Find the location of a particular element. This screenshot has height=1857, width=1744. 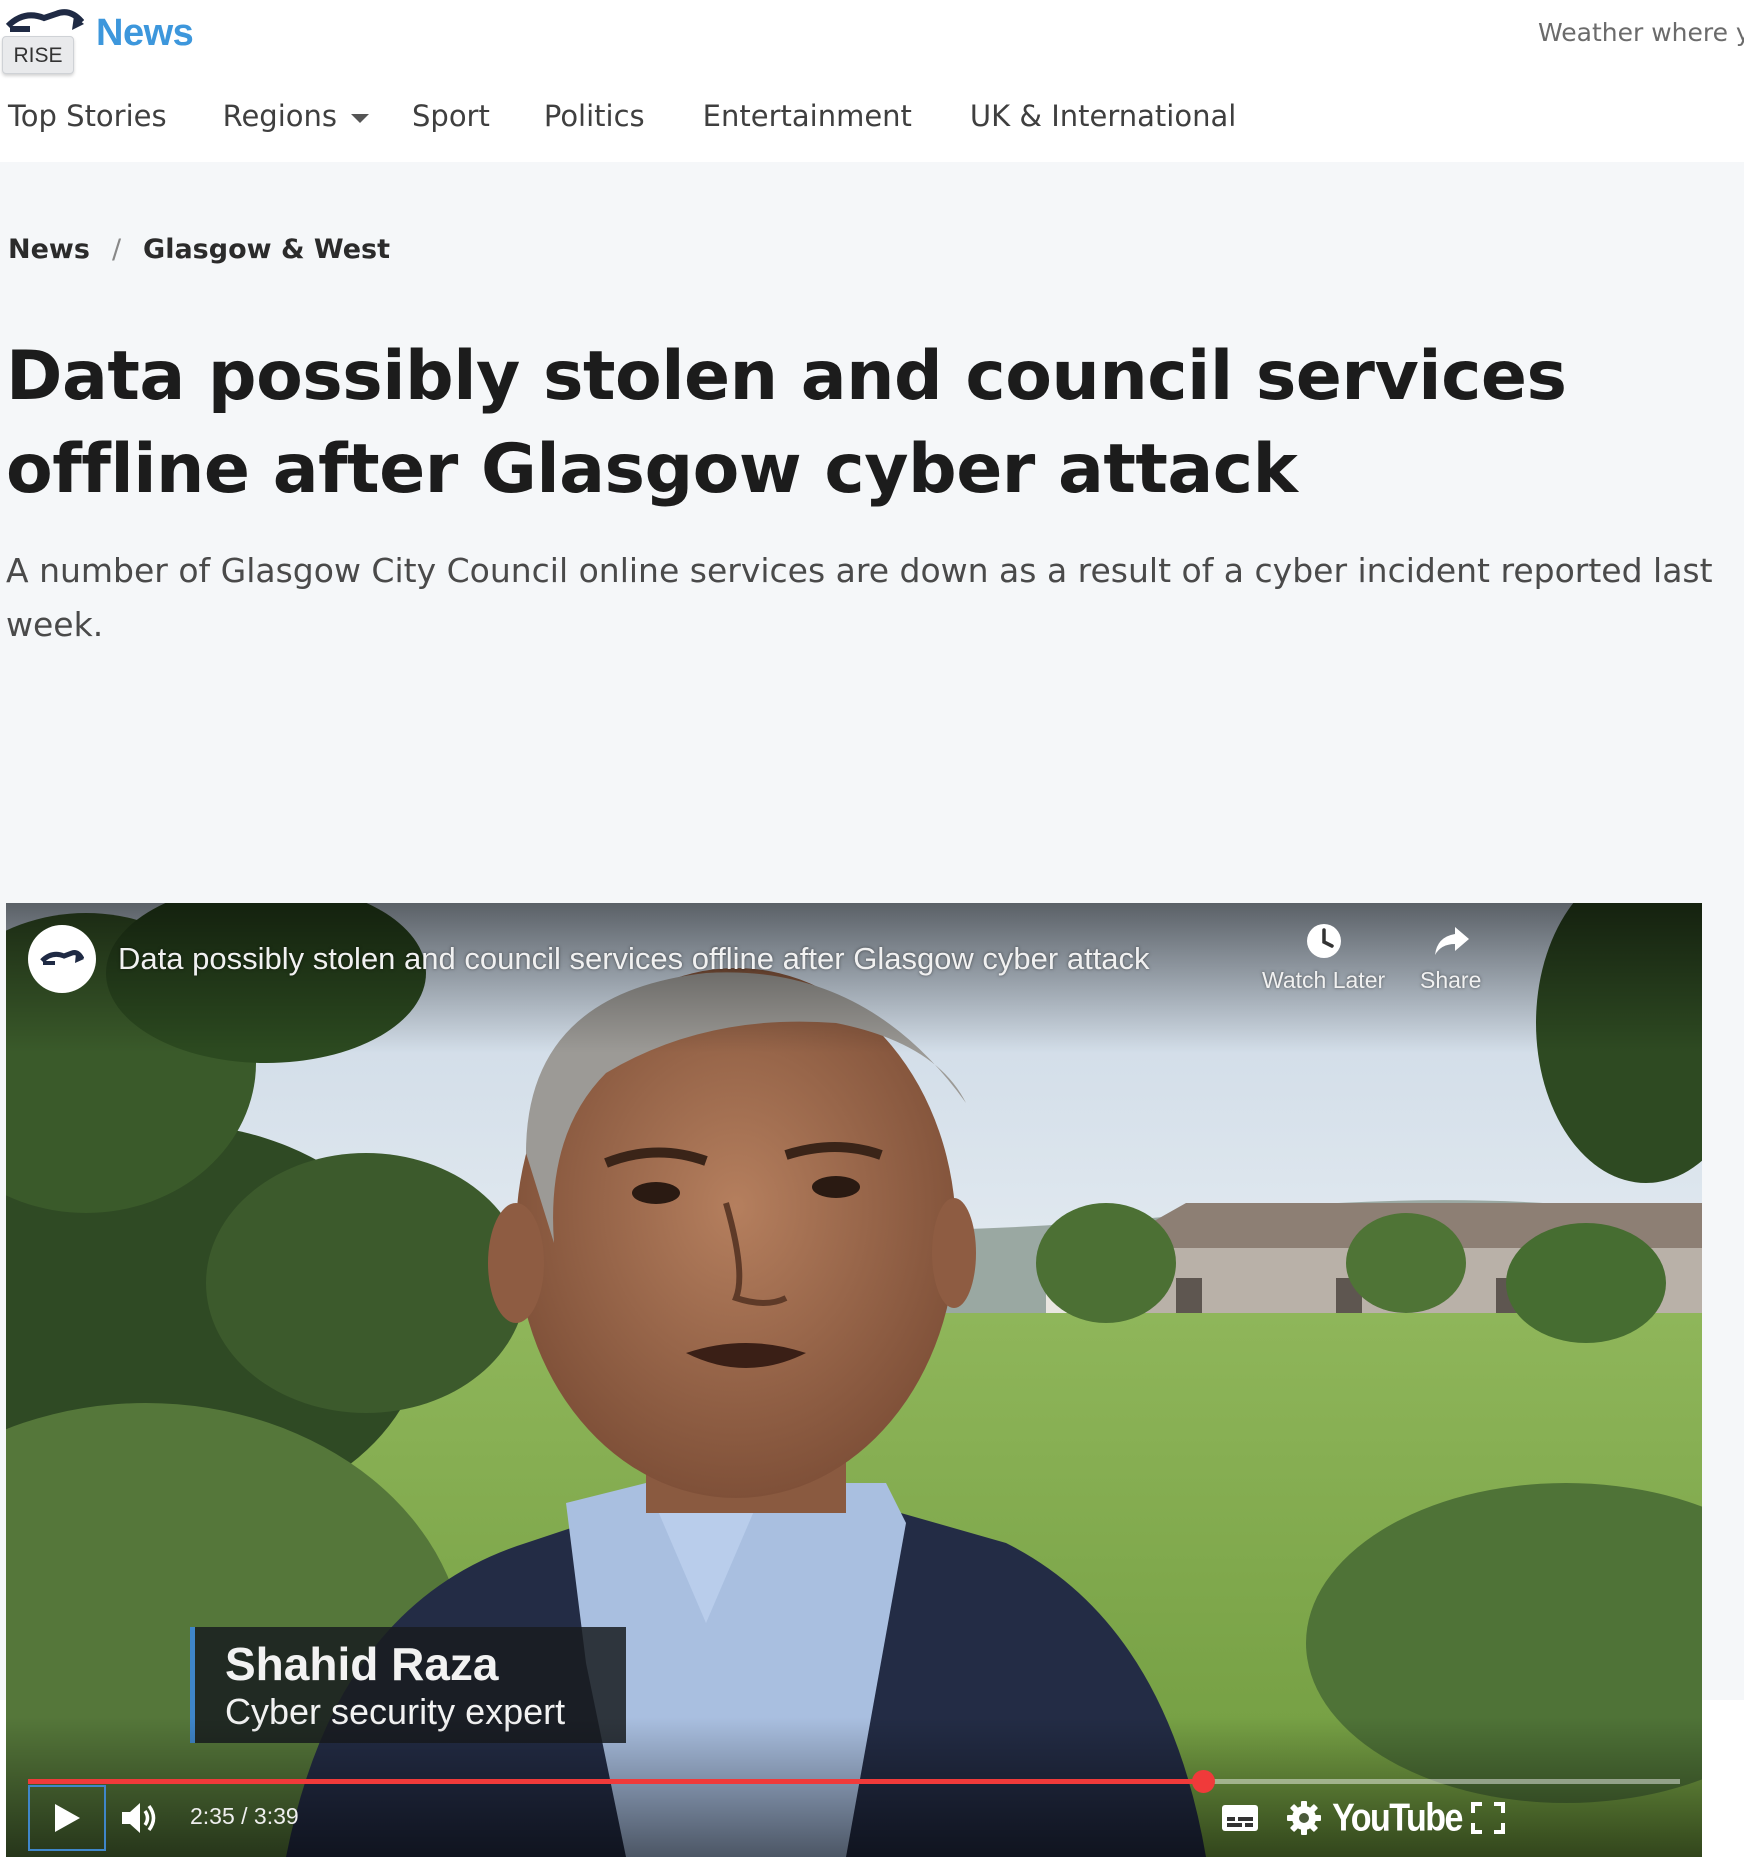

play-icon is located at coordinates (67, 1818).